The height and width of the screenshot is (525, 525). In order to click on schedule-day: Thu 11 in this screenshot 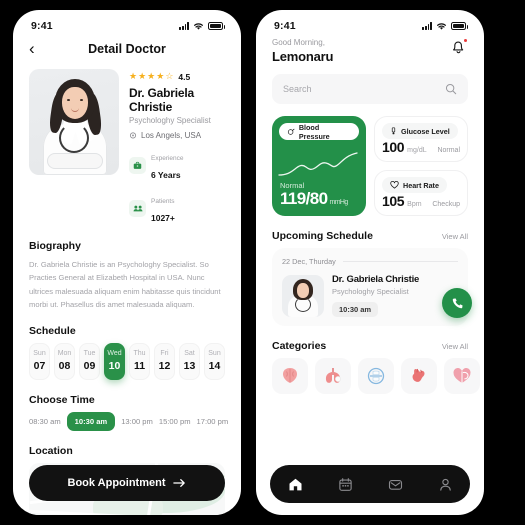, I will do `click(139, 362)`.